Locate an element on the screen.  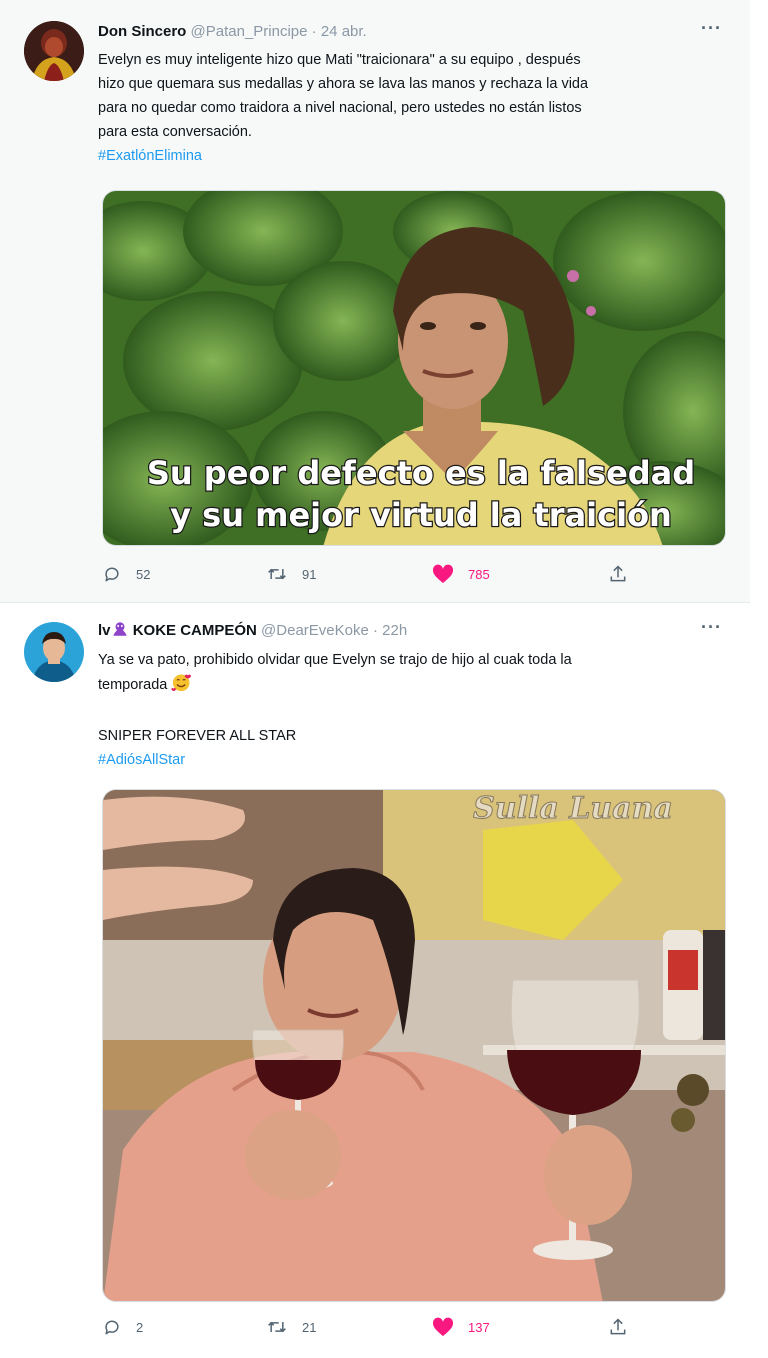
reply-button: 52 is located at coordinates (126, 574).